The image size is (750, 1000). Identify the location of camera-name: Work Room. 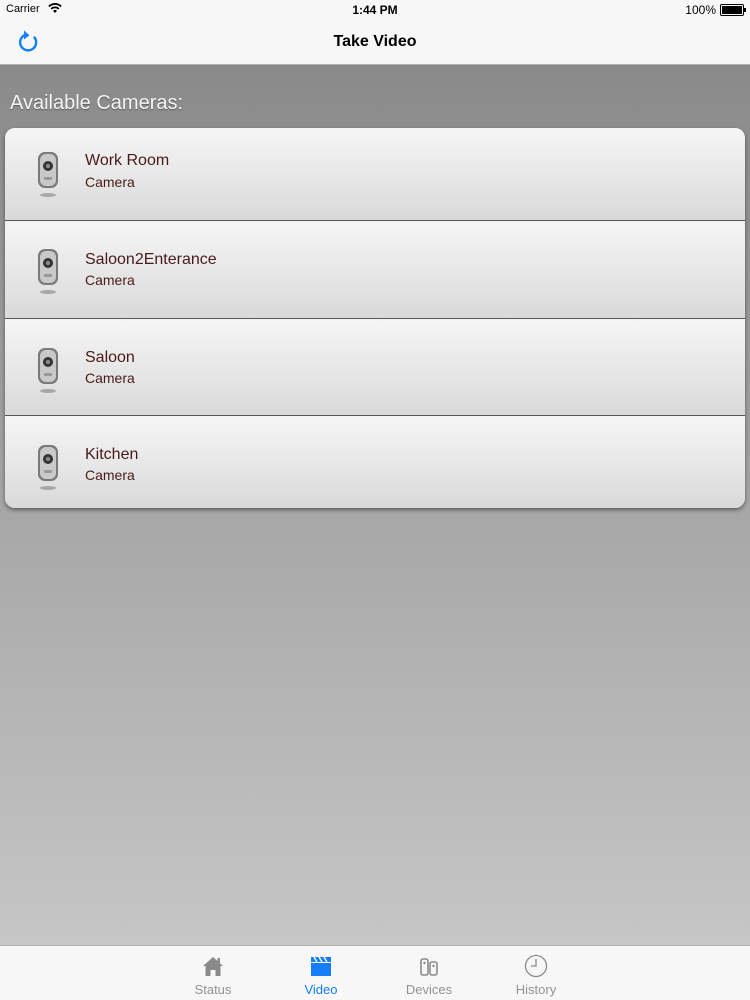
(127, 160).